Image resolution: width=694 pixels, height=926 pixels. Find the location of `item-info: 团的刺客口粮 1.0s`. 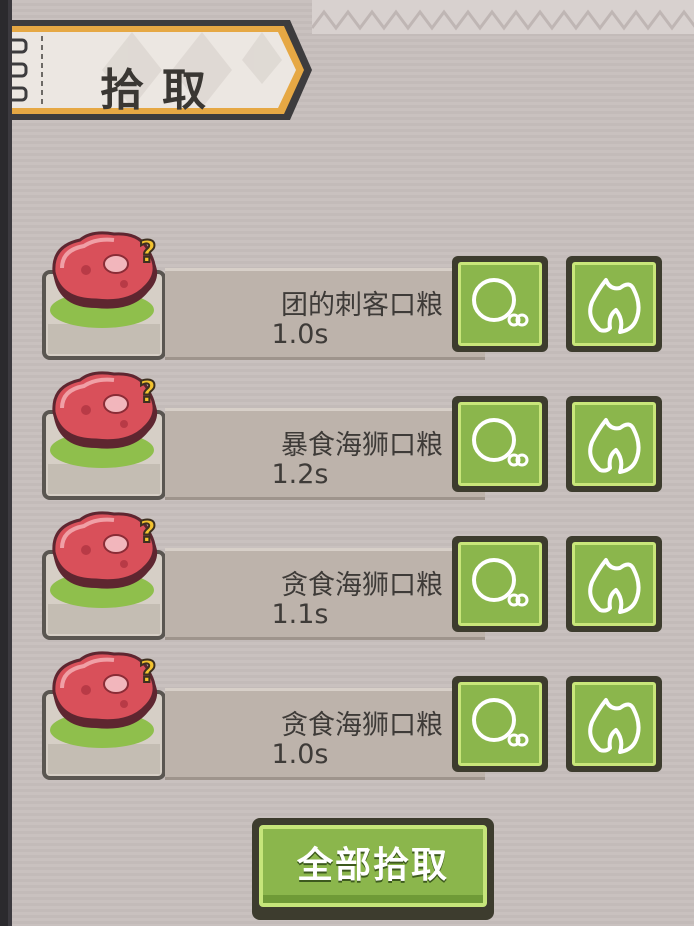

item-info: 团的刺客口粮 1.0s is located at coordinates (325, 314).